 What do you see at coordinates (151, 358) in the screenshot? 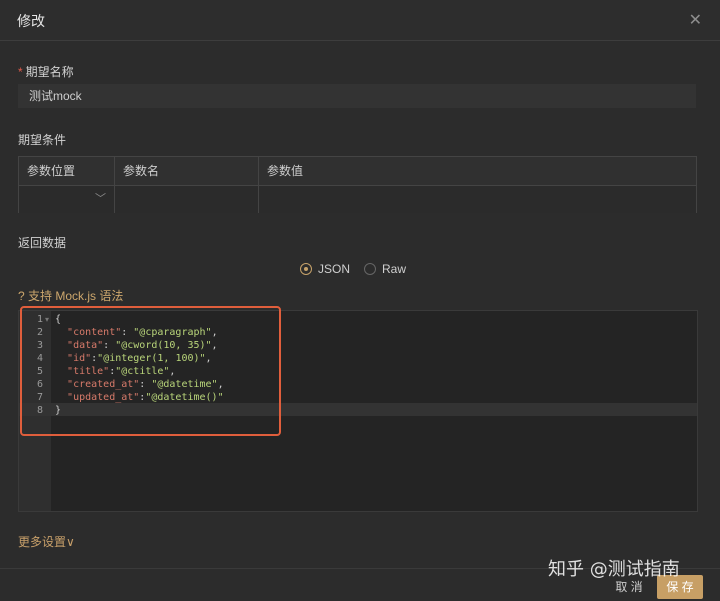
I see `json-value: "@integer(1, 100)"` at bounding box center [151, 358].